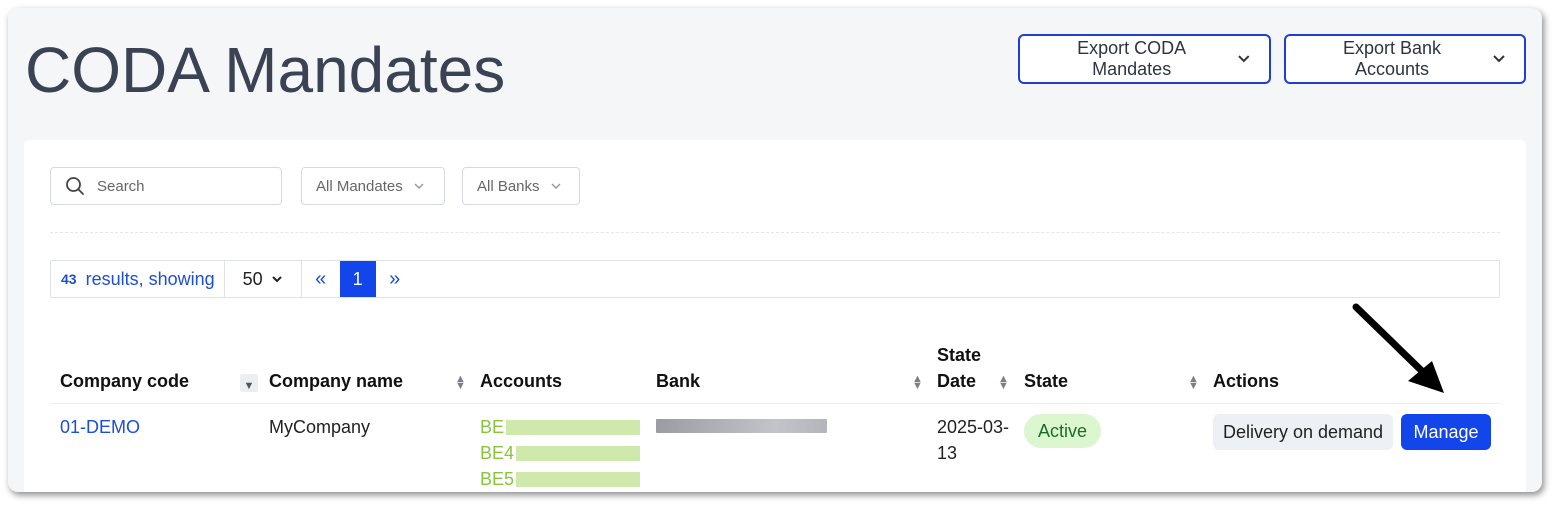  What do you see at coordinates (1063, 431) in the screenshot?
I see `status-badge: Active` at bounding box center [1063, 431].